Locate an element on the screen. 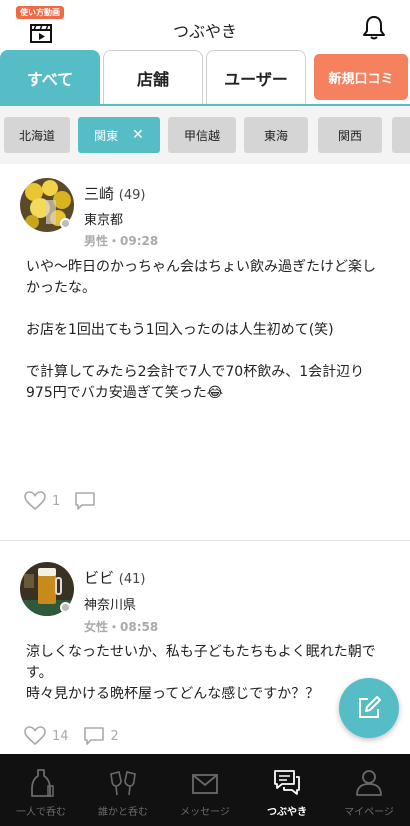 The image size is (410, 826). region-chip-label: 甲信越 is located at coordinates (201, 135).